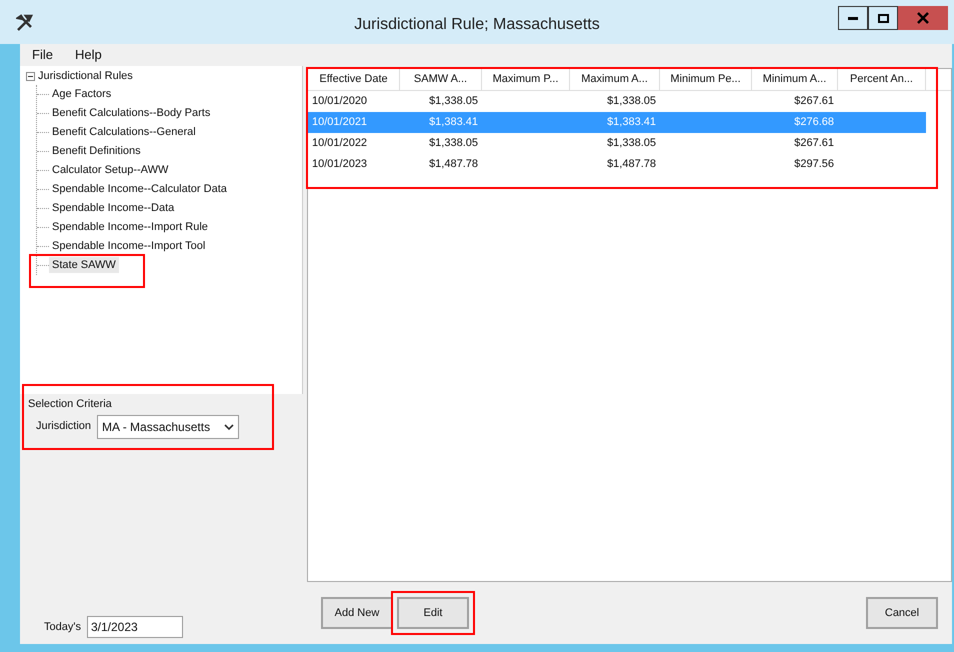 Image resolution: width=954 pixels, height=652 pixels. I want to click on action-button: Edit, so click(433, 613).